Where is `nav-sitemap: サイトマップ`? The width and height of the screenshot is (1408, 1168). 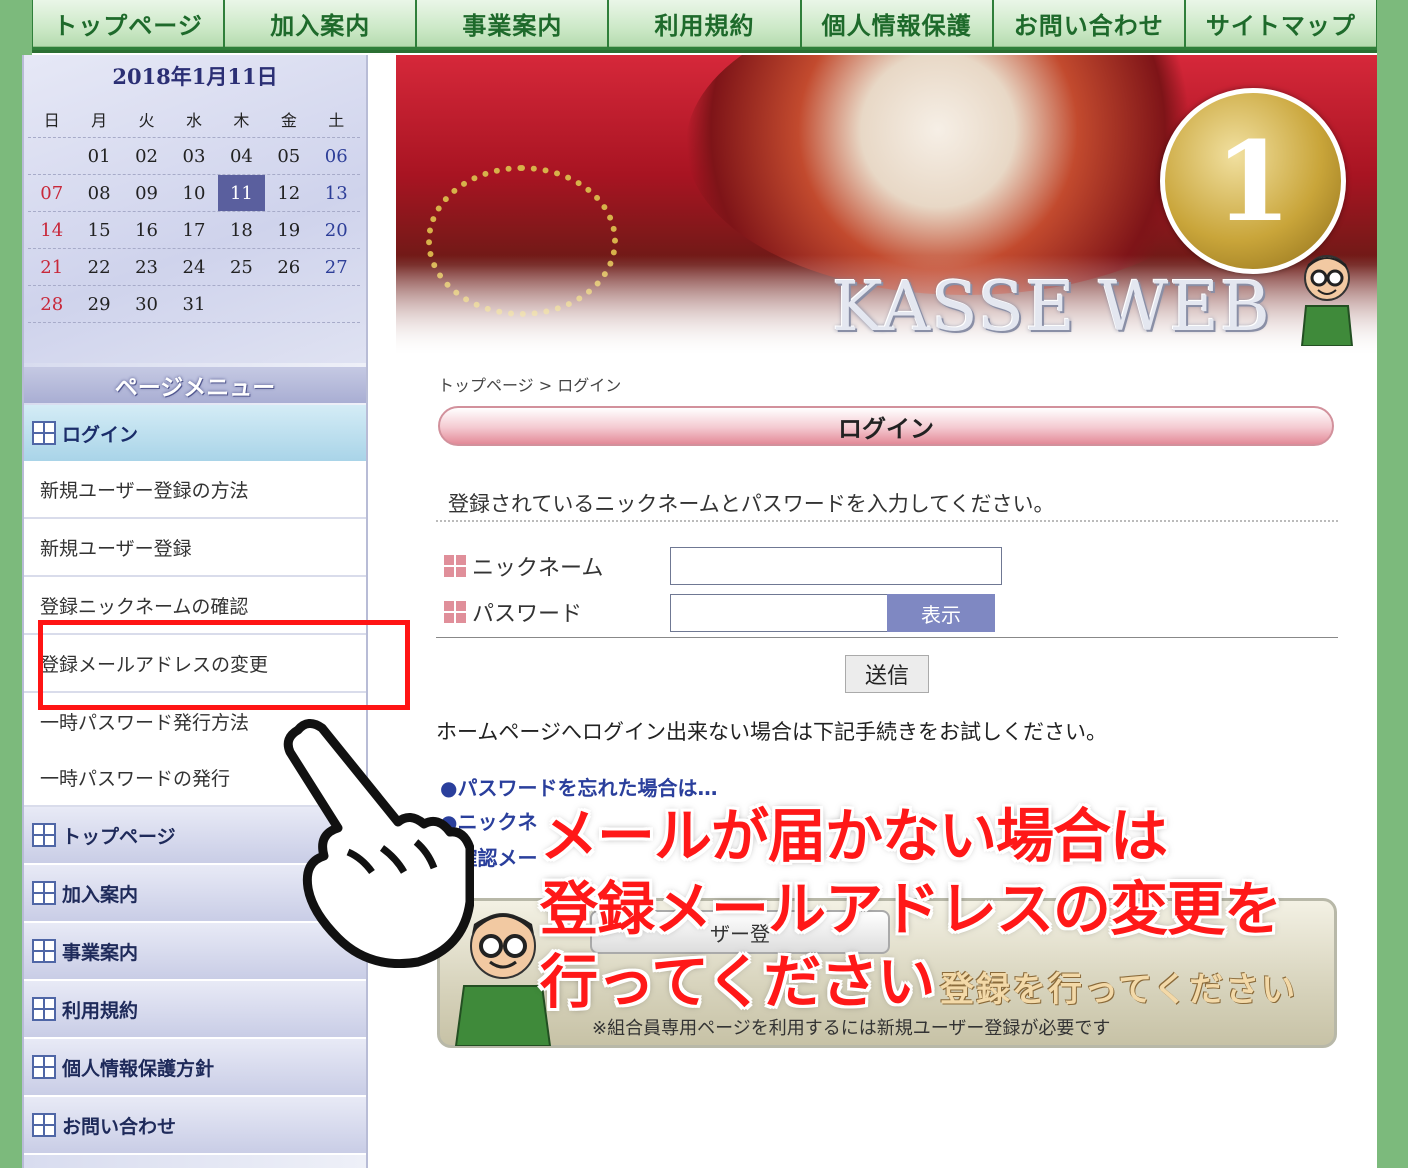 nav-sitemap: サイトマップ is located at coordinates (1280, 23).